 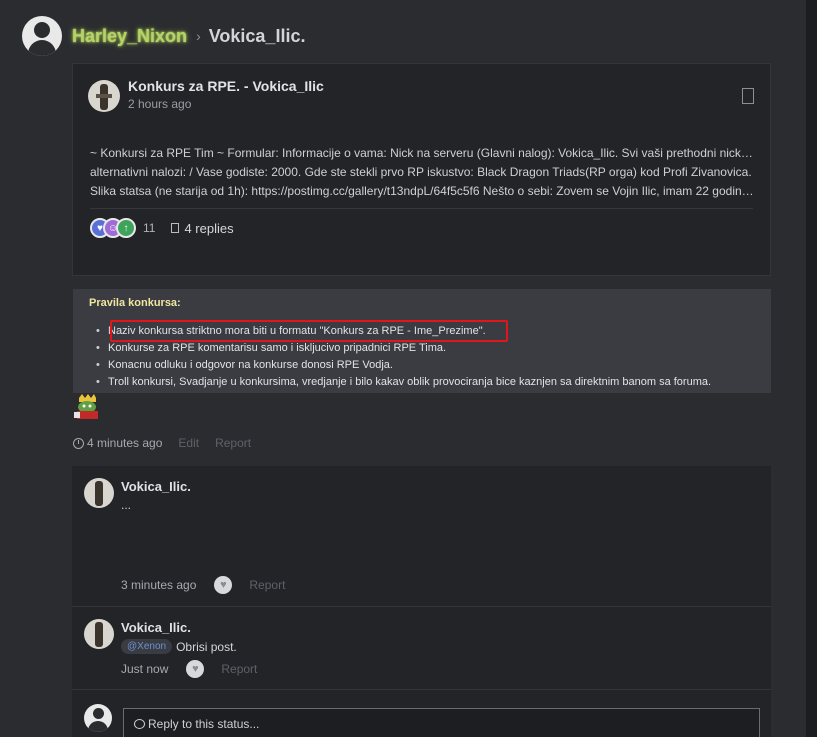 What do you see at coordinates (104, 96) in the screenshot?
I see `topic-author-avatar` at bounding box center [104, 96].